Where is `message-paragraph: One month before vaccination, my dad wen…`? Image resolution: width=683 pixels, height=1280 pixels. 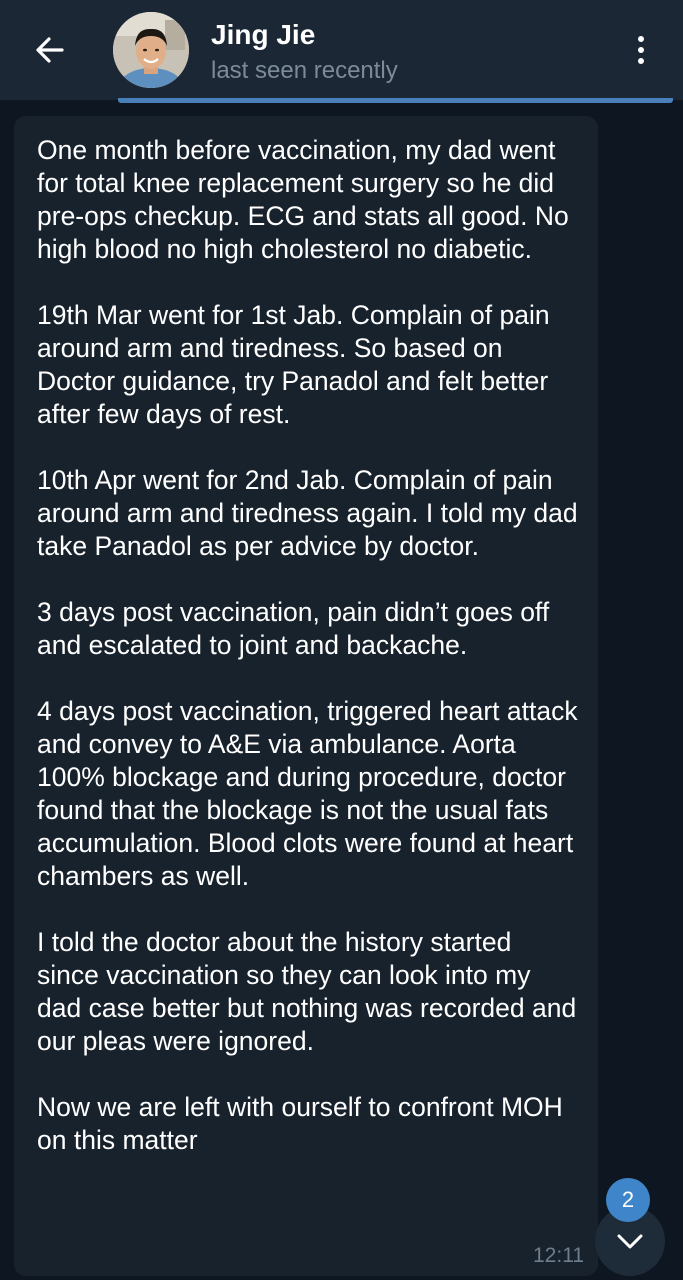 message-paragraph: One month before vaccination, my dad wen… is located at coordinates (303, 199).